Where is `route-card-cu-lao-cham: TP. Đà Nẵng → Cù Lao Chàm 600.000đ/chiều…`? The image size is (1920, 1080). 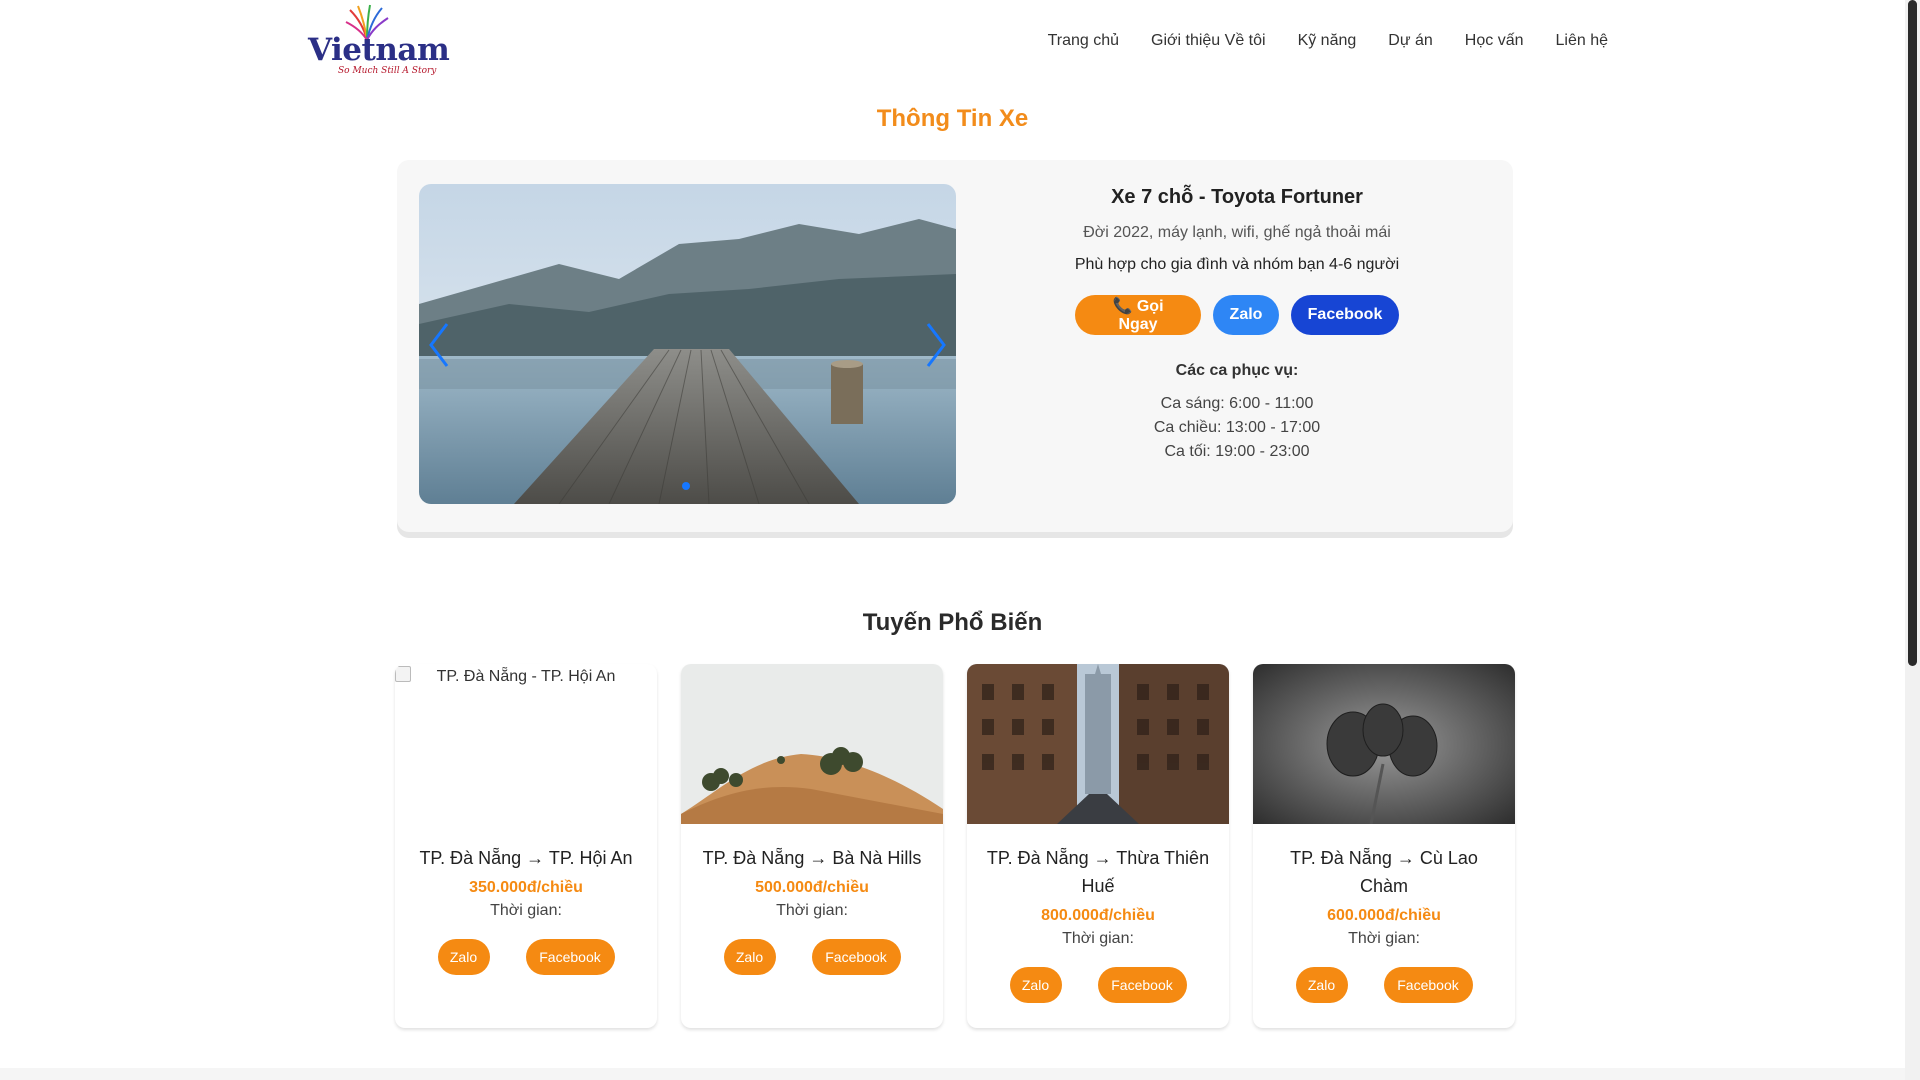
route-card-cu-lao-cham: TP. Đà Nẵng → Cù Lao Chàm 600.000đ/chiều… is located at coordinates (1384, 846).